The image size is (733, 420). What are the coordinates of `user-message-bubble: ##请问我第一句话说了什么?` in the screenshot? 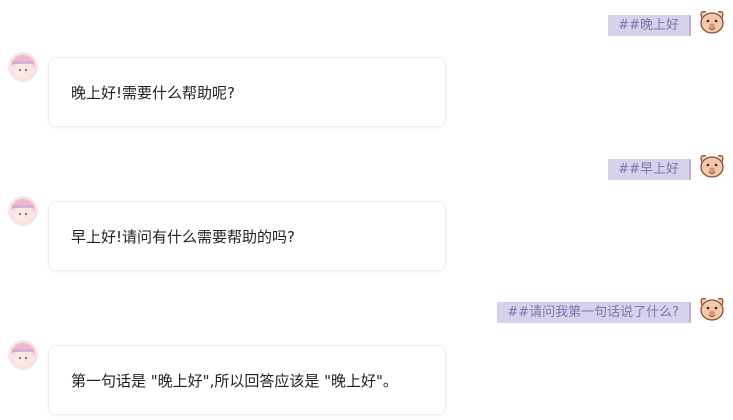 It's located at (594, 312).